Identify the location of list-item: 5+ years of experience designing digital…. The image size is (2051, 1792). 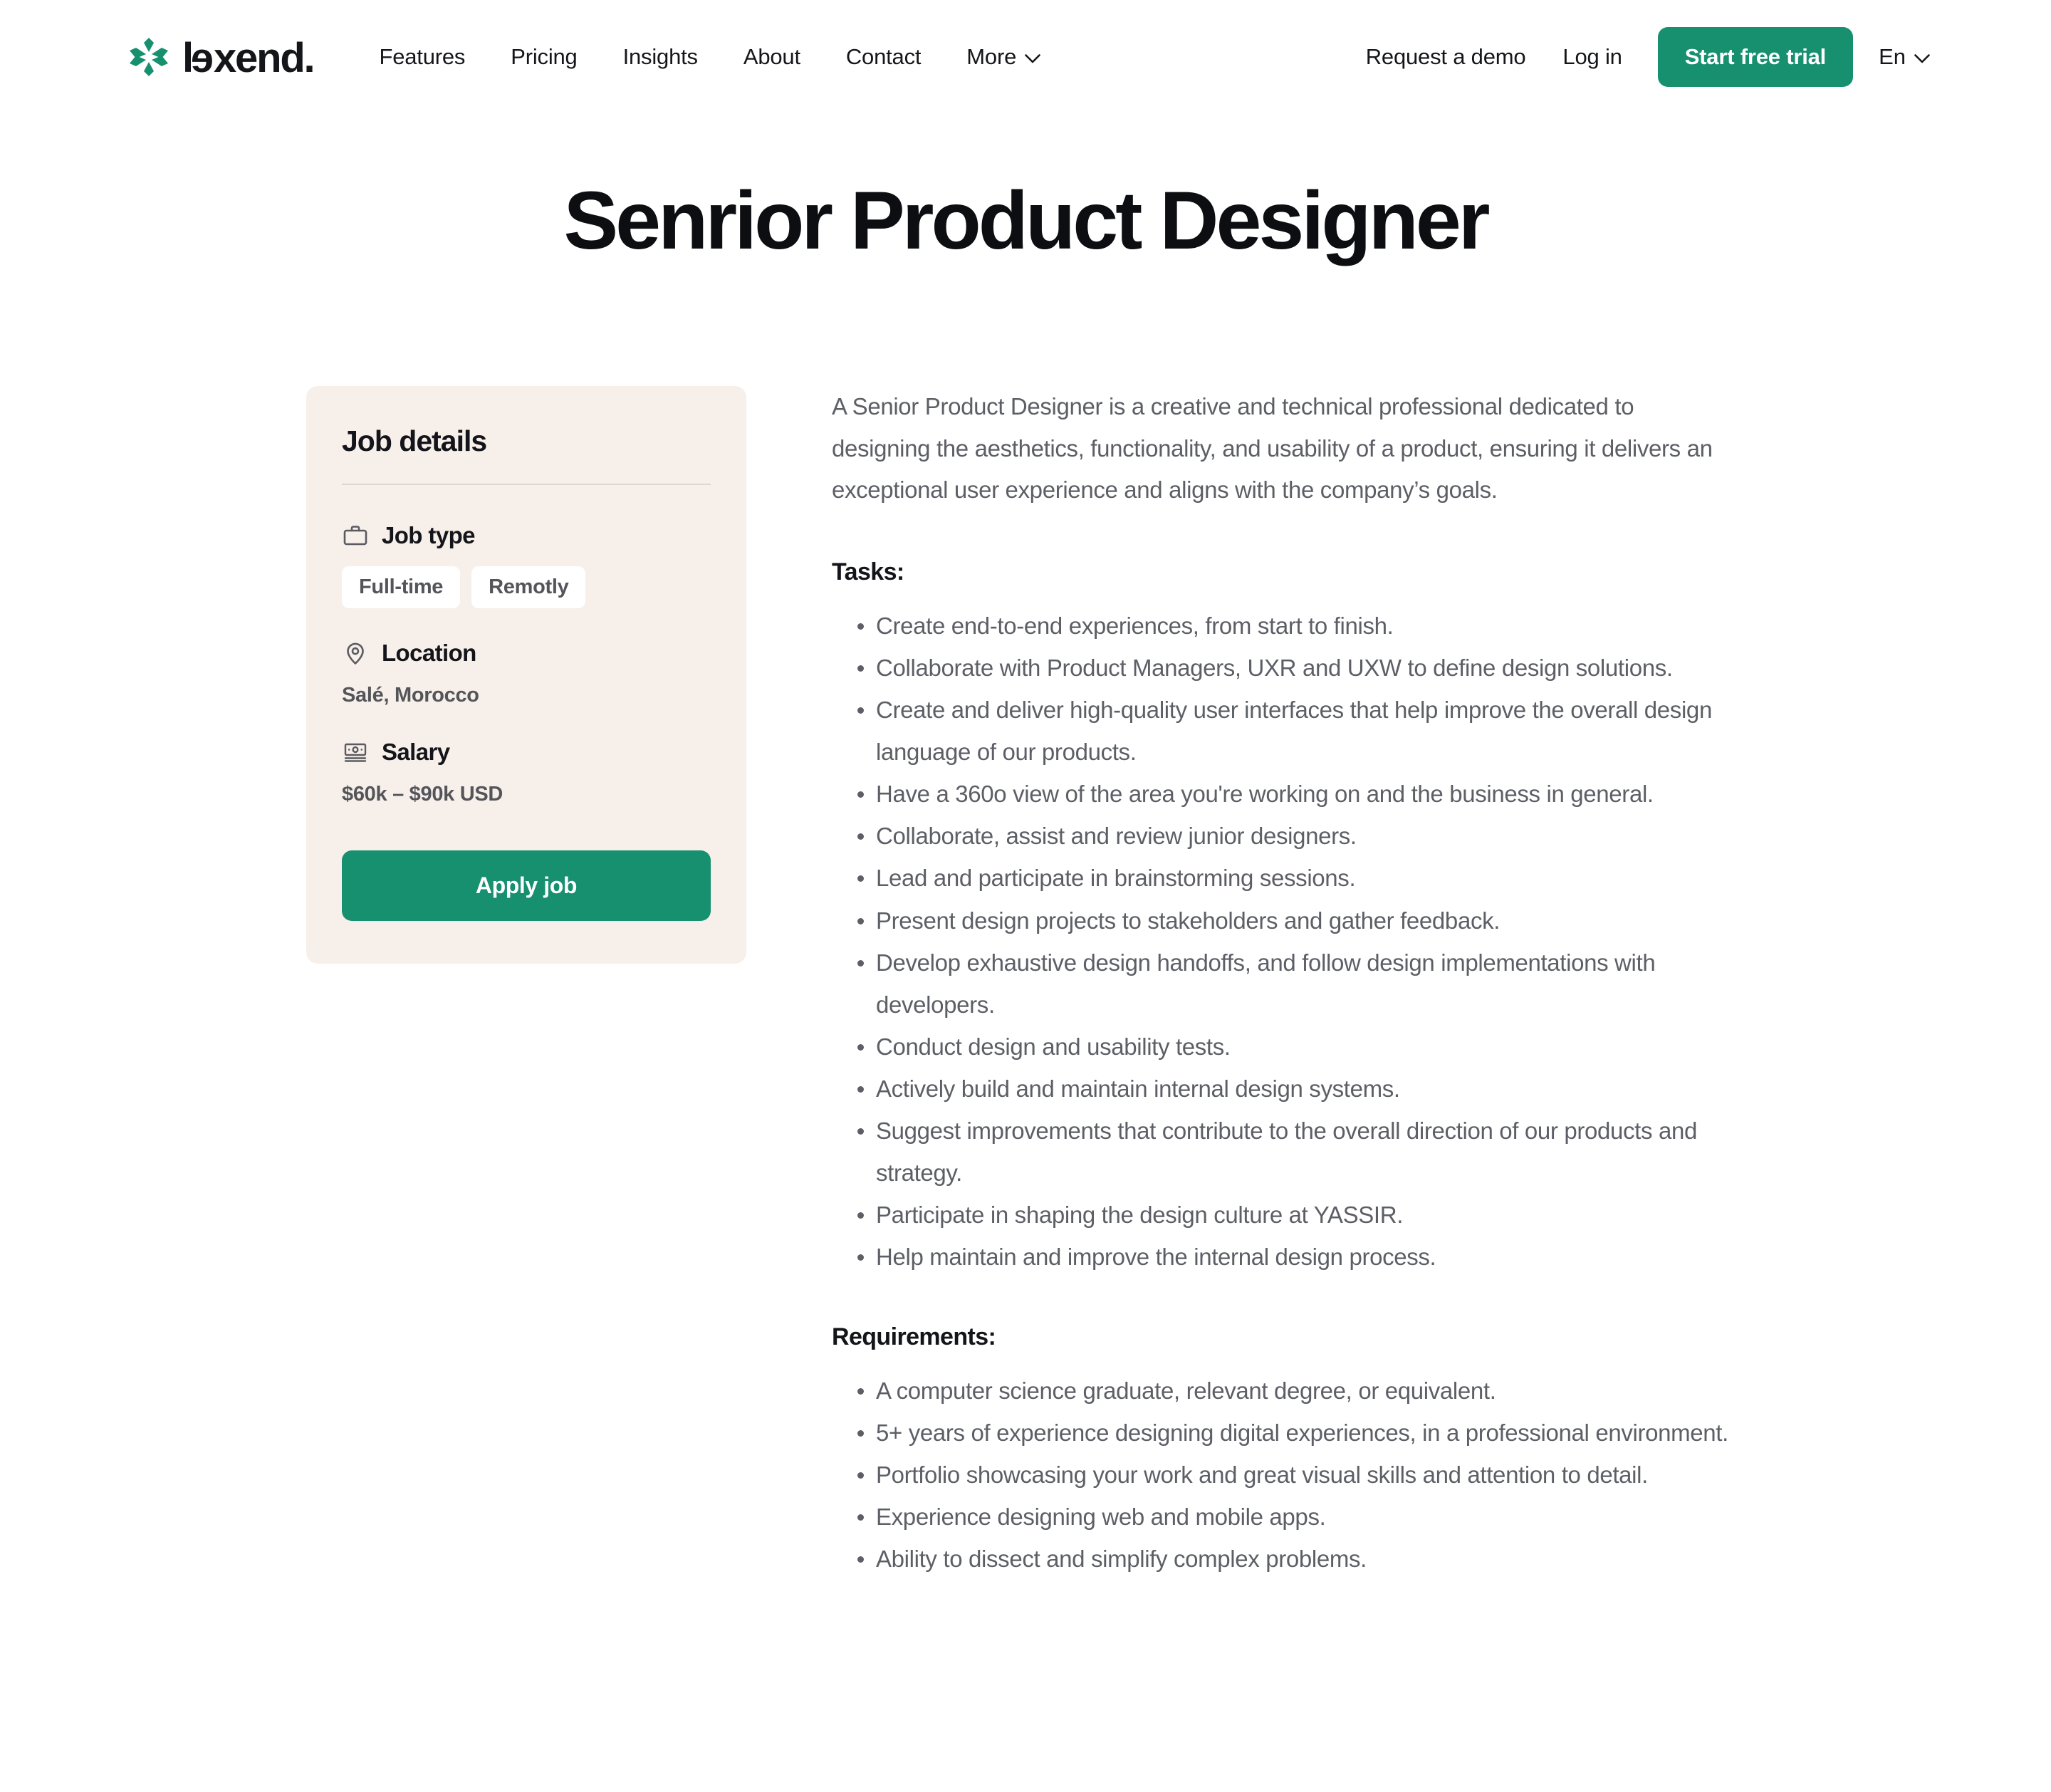
(1280, 1433).